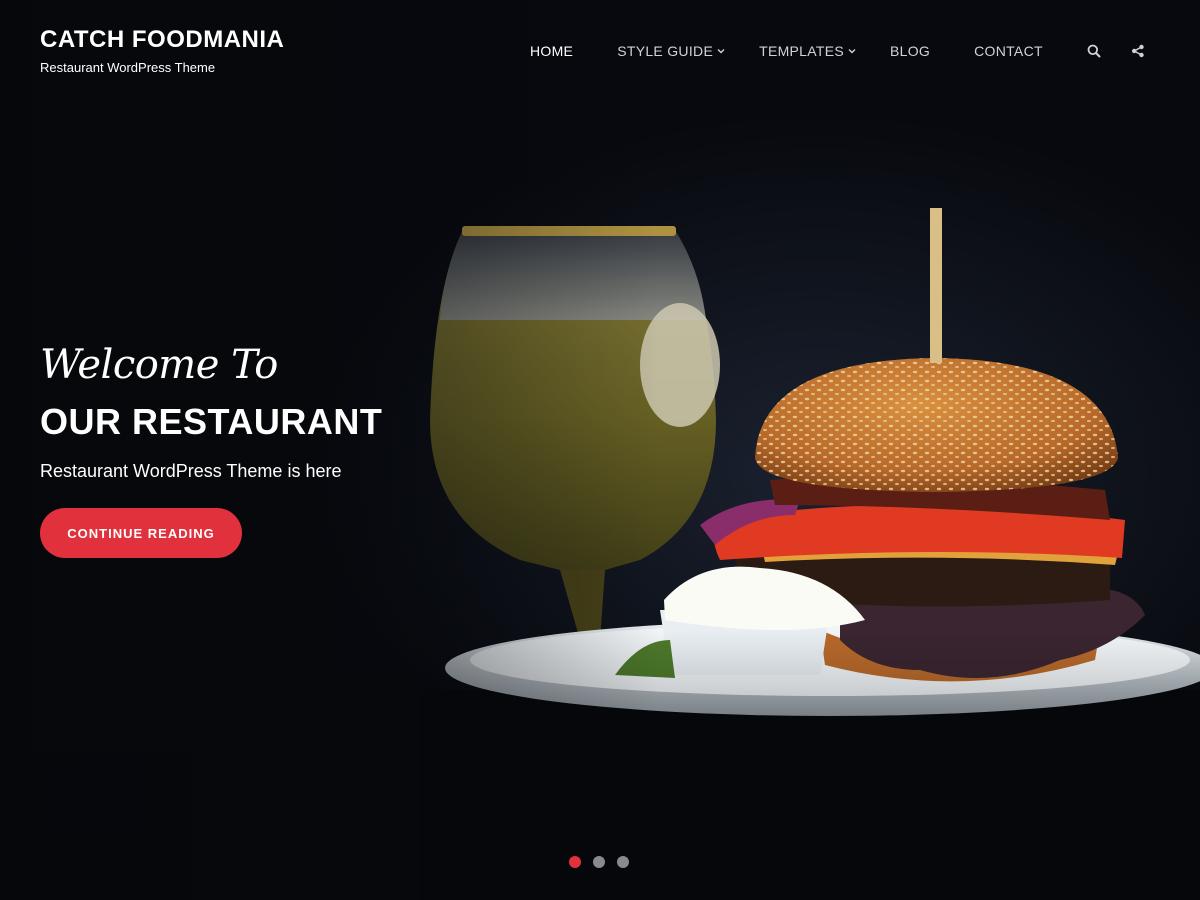 Image resolution: width=1200 pixels, height=900 pixels. I want to click on hero-subtext: Restaurant WordPress Theme is here, so click(191, 471).